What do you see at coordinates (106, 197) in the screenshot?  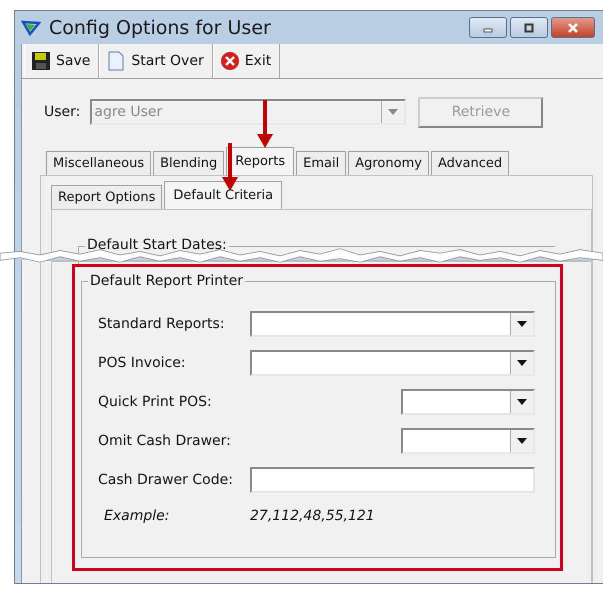 I see `tab: Report Options` at bounding box center [106, 197].